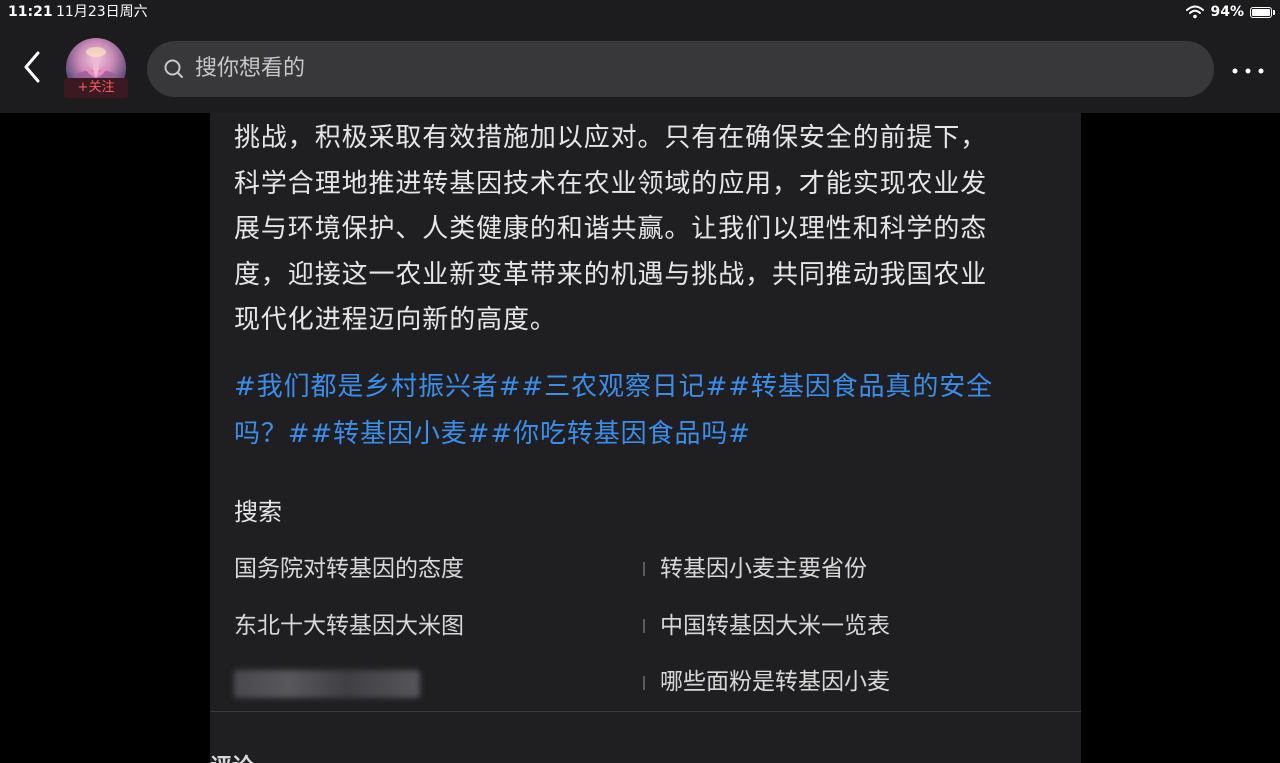 Image resolution: width=1280 pixels, height=763 pixels. What do you see at coordinates (1227, 12) in the screenshot?
I see `battery-percent: 94%` at bounding box center [1227, 12].